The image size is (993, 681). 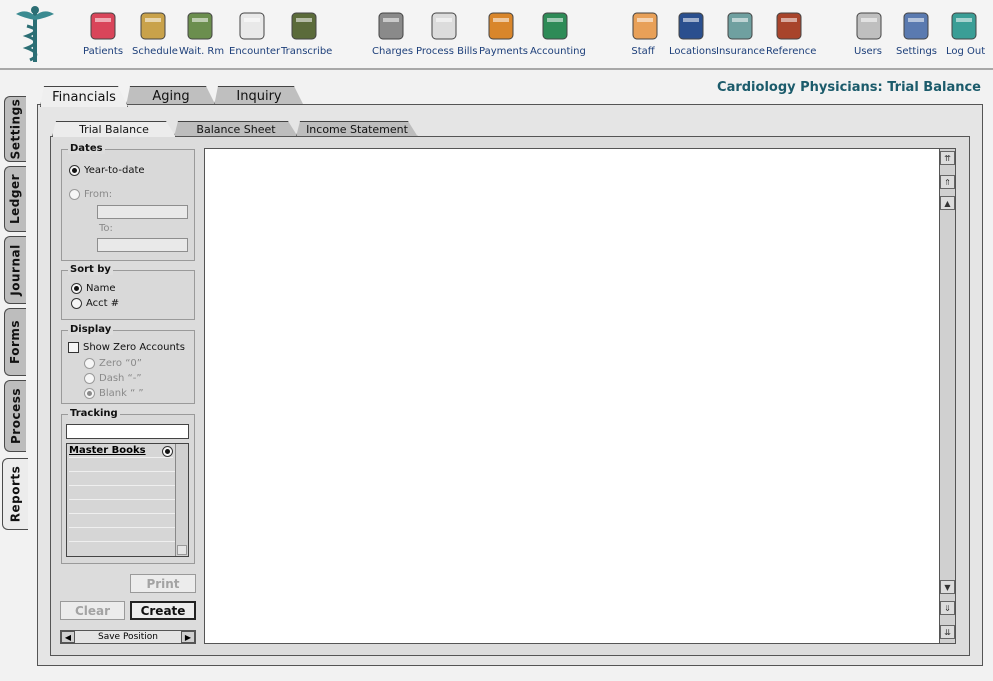 What do you see at coordinates (447, 33) in the screenshot?
I see `toolbar-process-bills-button: Process Bills` at bounding box center [447, 33].